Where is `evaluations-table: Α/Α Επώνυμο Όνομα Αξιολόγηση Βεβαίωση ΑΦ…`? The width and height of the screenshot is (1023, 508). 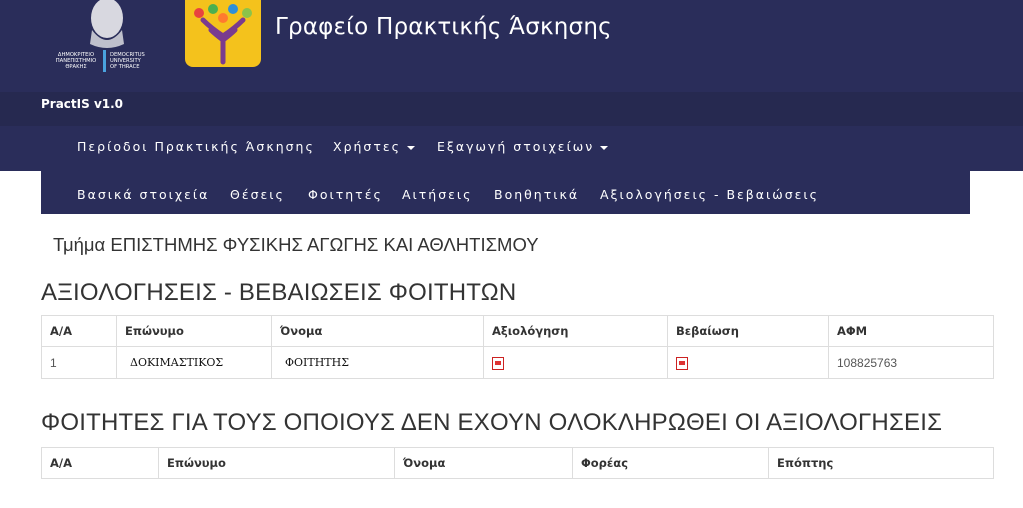 evaluations-table: Α/Α Επώνυμο Όνομα Αξιολόγηση Βεβαίωση ΑΦ… is located at coordinates (517, 347).